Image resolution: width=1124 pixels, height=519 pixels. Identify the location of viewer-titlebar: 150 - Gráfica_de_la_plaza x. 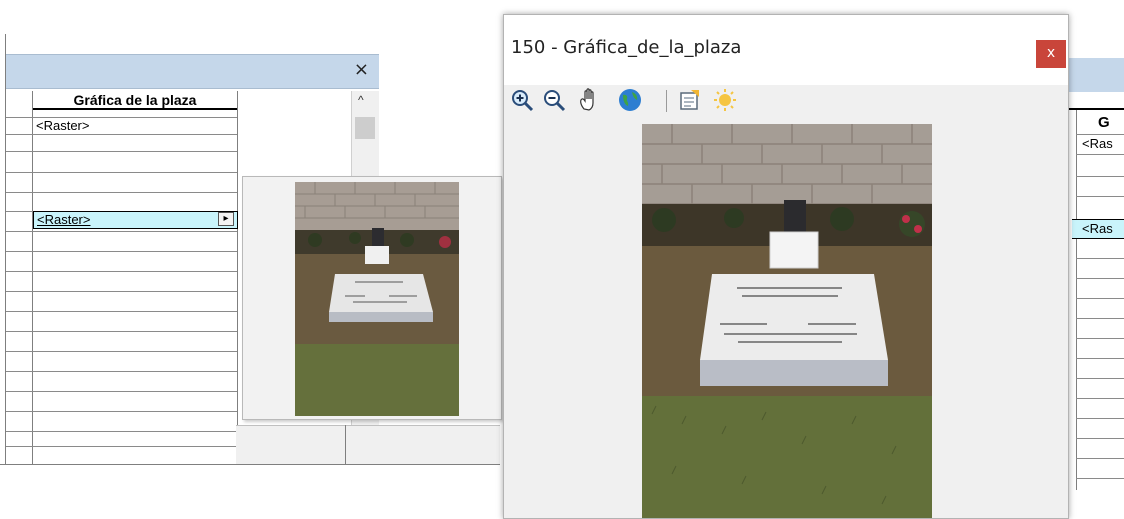
(786, 50).